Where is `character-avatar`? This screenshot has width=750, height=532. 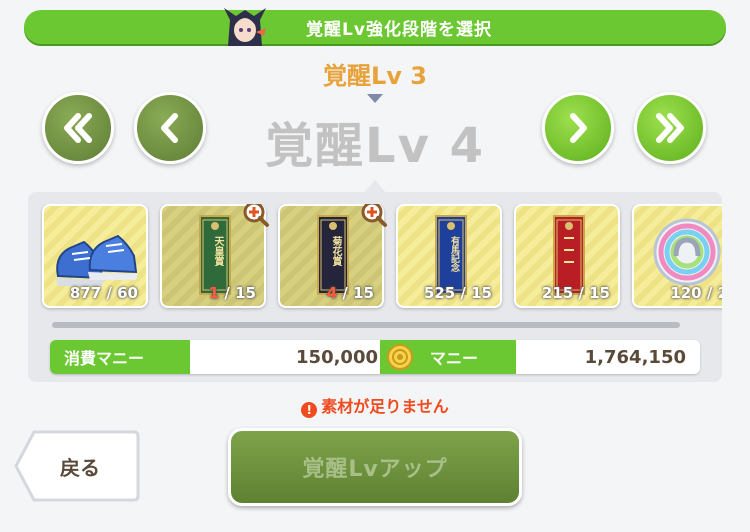 character-avatar is located at coordinates (245, 27).